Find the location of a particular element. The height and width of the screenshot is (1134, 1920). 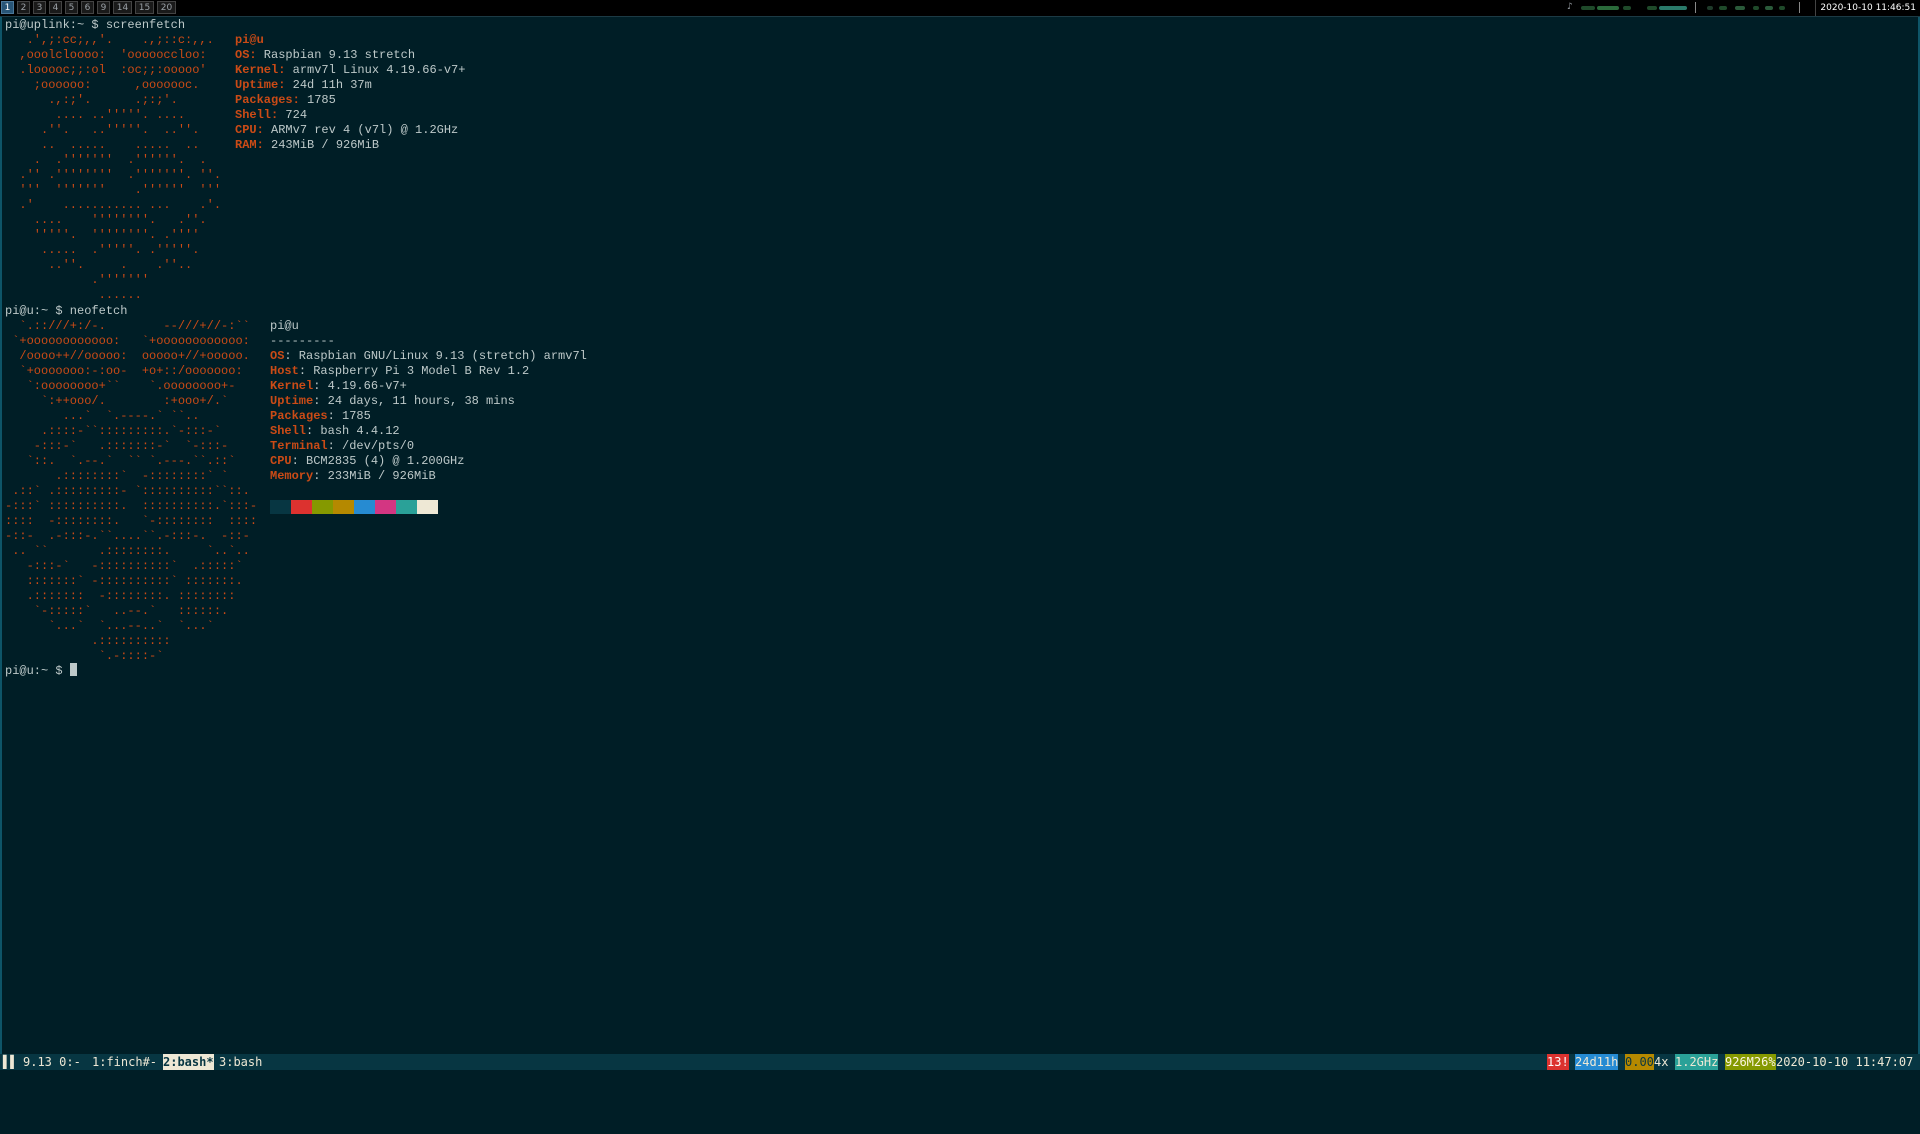

info-value: ARMv7 rev 4 (v7l) @ 1.2GHz is located at coordinates (361, 130).